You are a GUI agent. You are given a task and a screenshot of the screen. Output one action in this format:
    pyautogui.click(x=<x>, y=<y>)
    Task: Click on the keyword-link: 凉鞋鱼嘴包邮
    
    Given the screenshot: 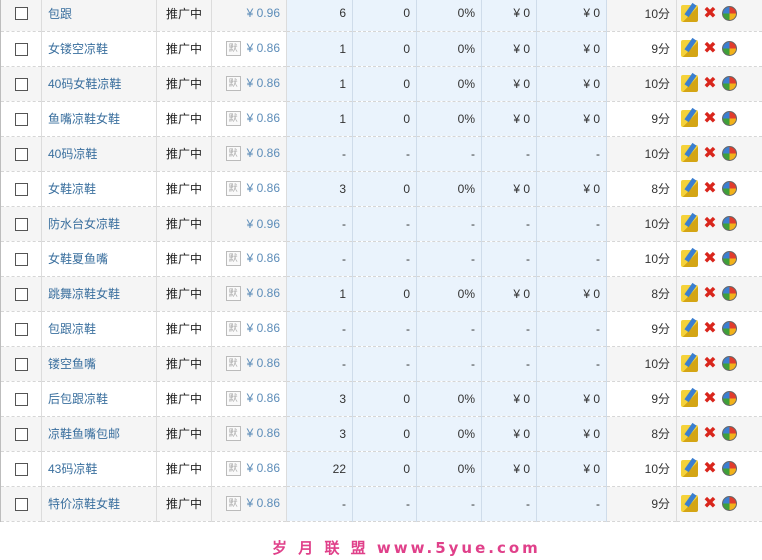 What is the action you would take?
    pyautogui.click(x=99, y=434)
    